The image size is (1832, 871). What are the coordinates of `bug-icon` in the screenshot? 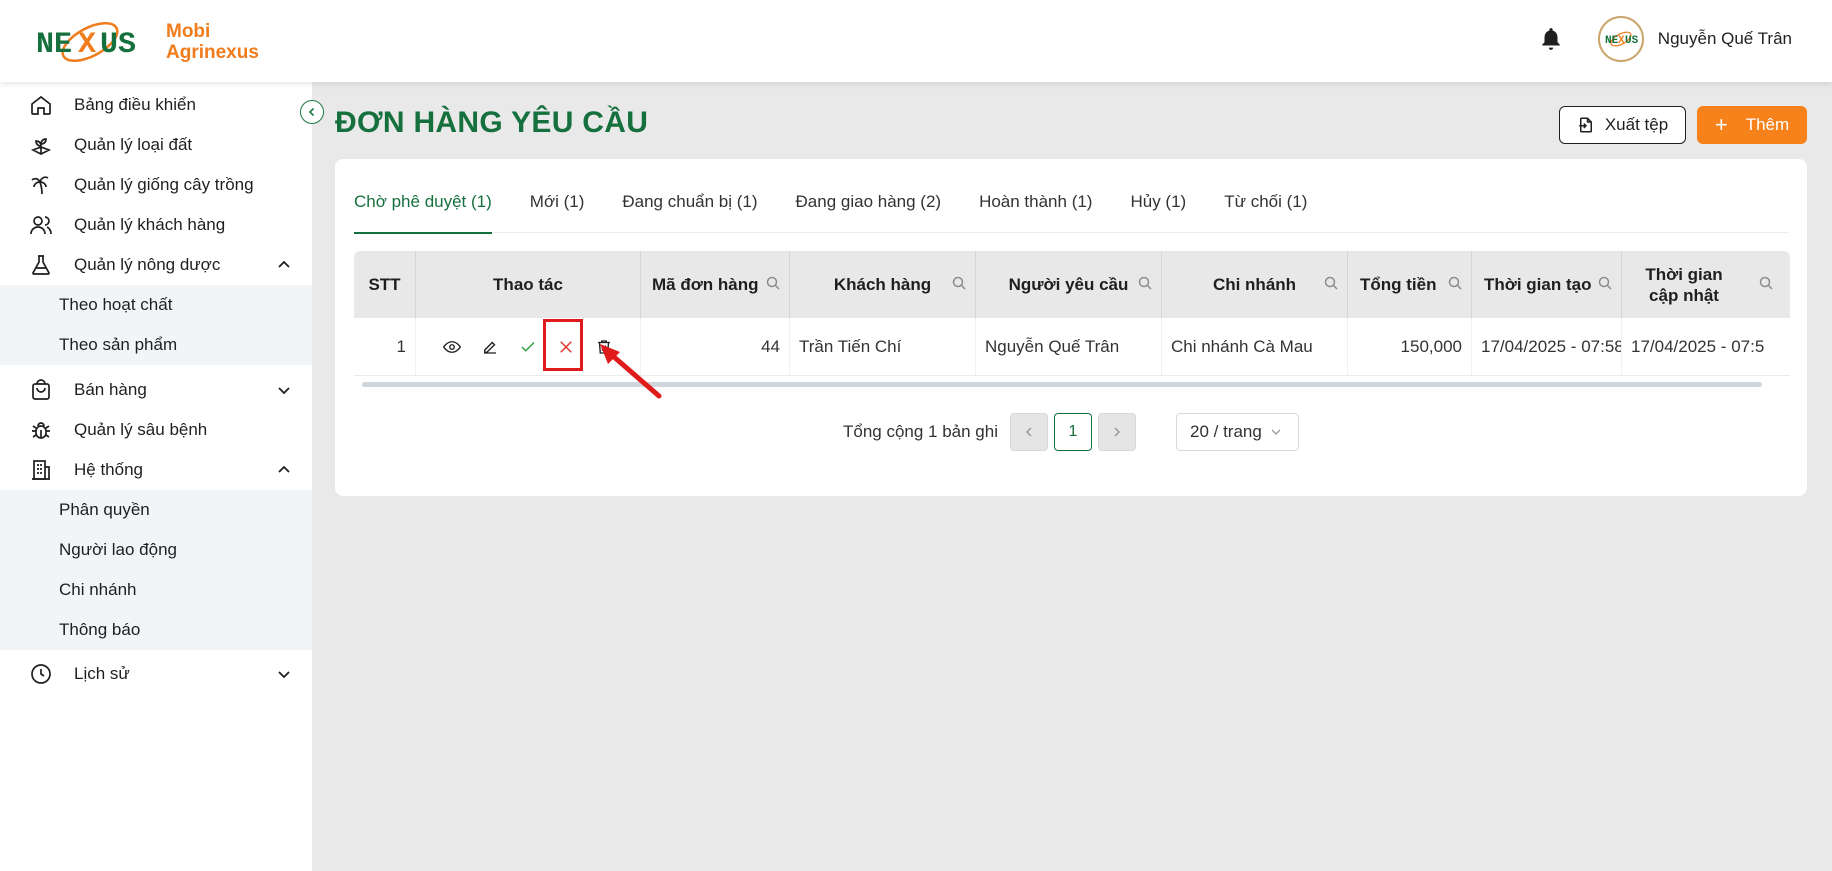 It's located at (41, 430).